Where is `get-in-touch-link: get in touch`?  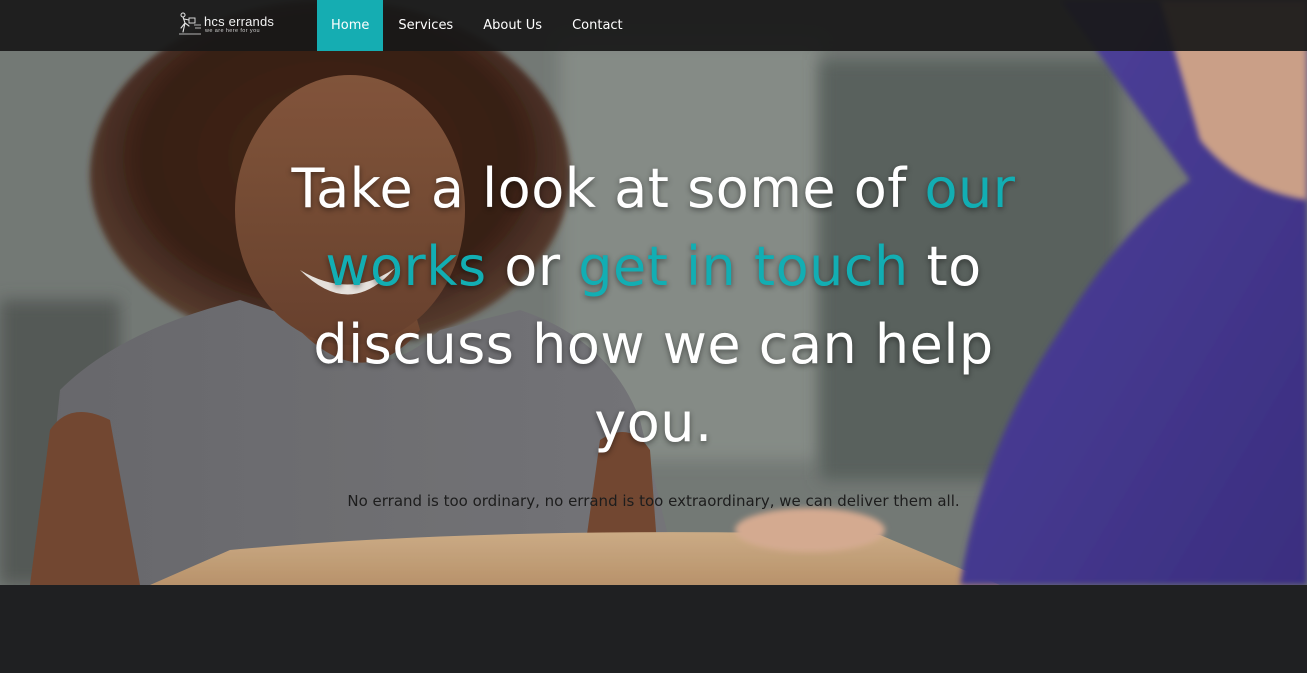
get-in-touch-link: get in touch is located at coordinates (743, 266).